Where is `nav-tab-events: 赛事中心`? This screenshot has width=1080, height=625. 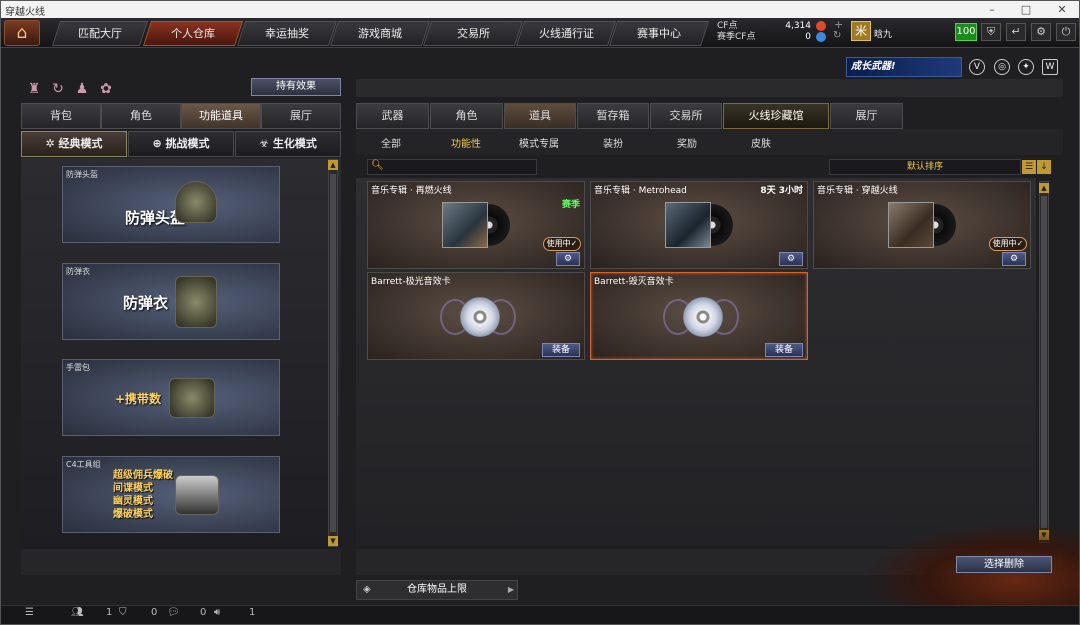 nav-tab-events: 赛事中心 is located at coordinates (659, 33).